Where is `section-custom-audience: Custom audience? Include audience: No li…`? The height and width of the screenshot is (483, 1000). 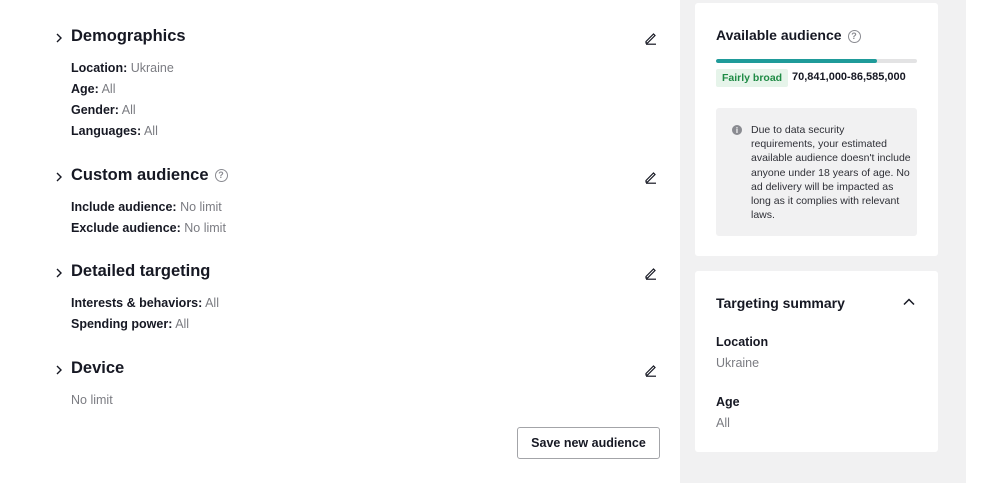
section-custom-audience: Custom audience? Include audience: No li… is located at coordinates (357, 200).